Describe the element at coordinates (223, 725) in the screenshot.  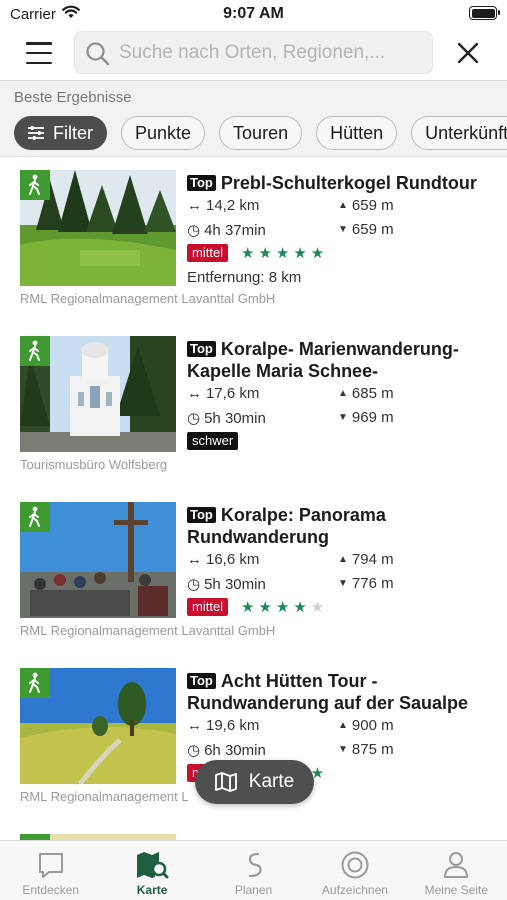
I see `tour-distance: ↔ 19,6 km` at that location.